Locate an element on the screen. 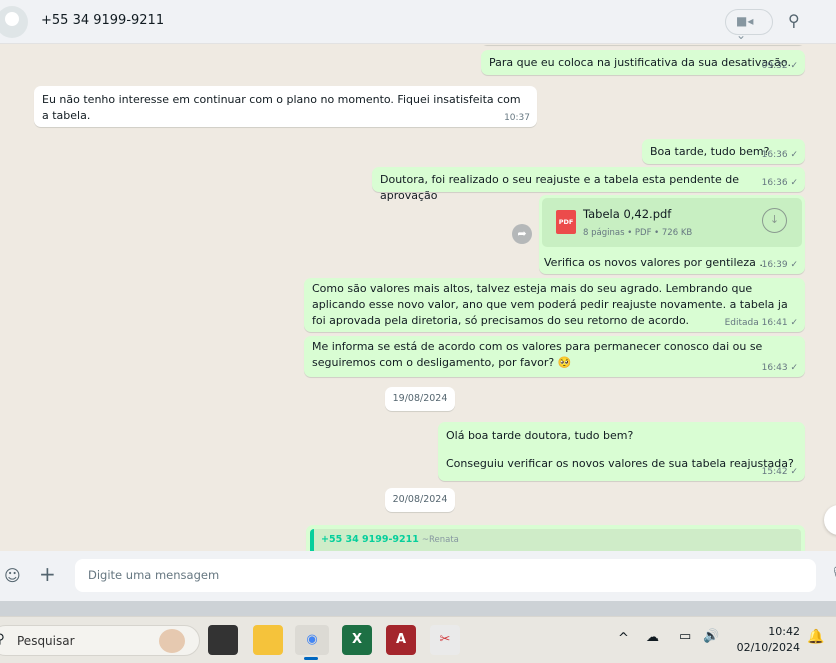 The image size is (836, 663). volume-icon: 🔊 is located at coordinates (711, 636).